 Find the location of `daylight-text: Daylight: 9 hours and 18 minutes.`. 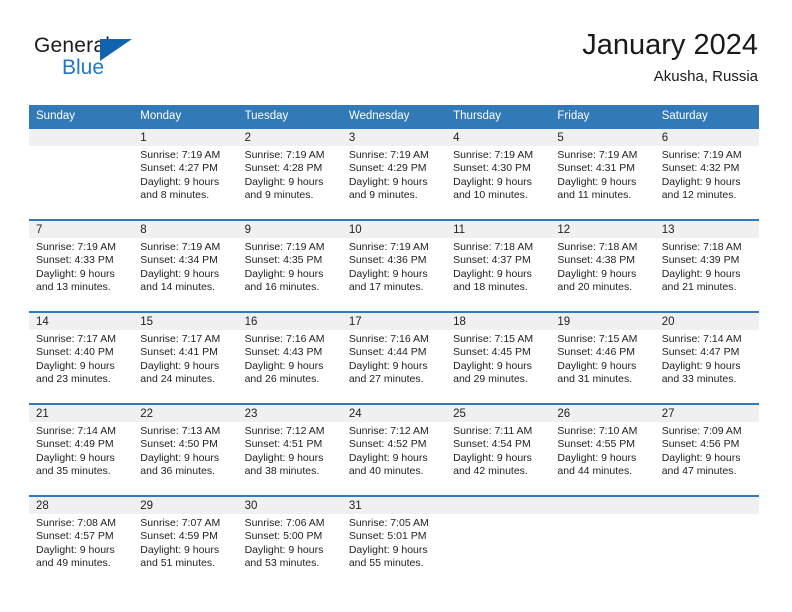

daylight-text: Daylight: 9 hours and 18 minutes. is located at coordinates (492, 280).